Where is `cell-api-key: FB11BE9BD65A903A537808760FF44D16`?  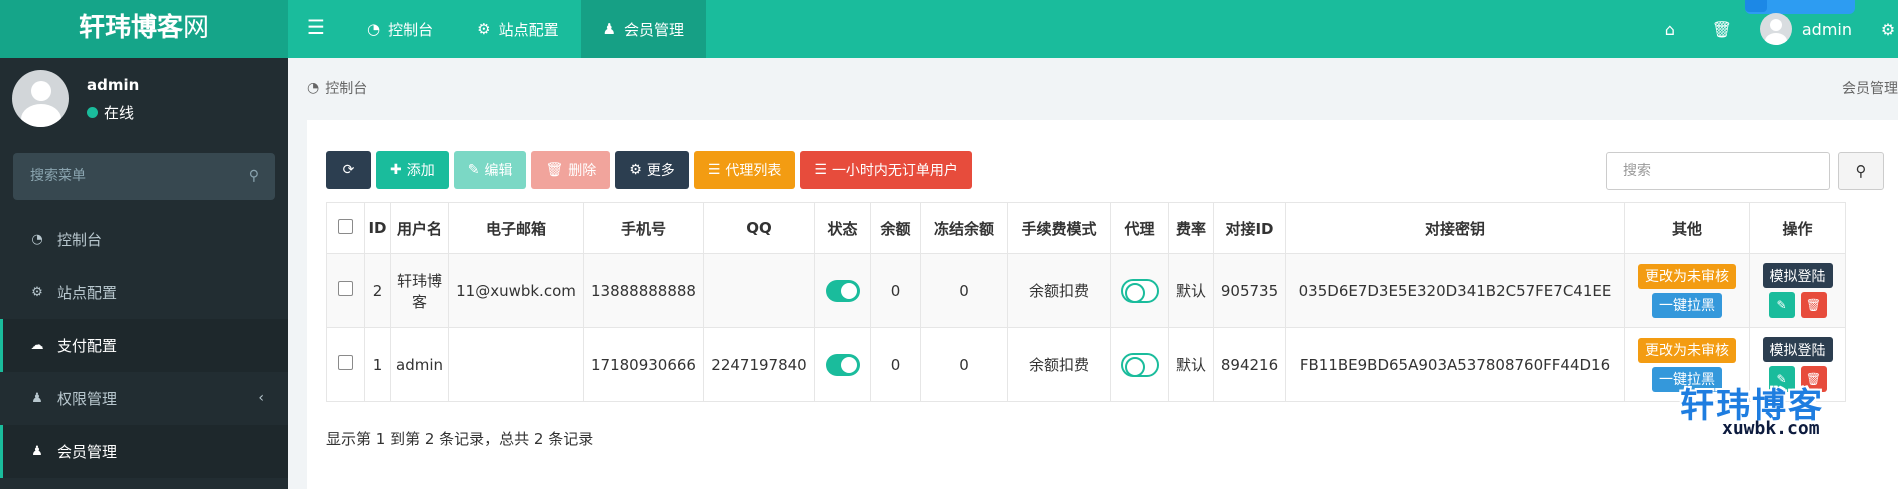 cell-api-key: FB11BE9BD65A903A537808760FF44D16 is located at coordinates (1455, 364).